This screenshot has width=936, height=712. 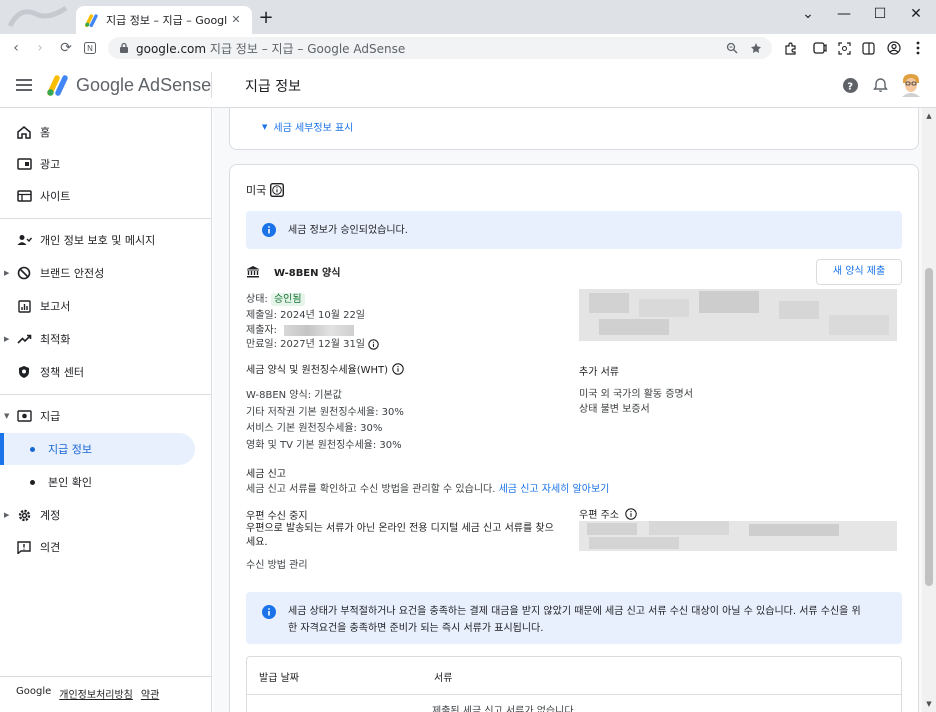 I want to click on additional-docs-heading: 추가 서류, so click(x=599, y=372).